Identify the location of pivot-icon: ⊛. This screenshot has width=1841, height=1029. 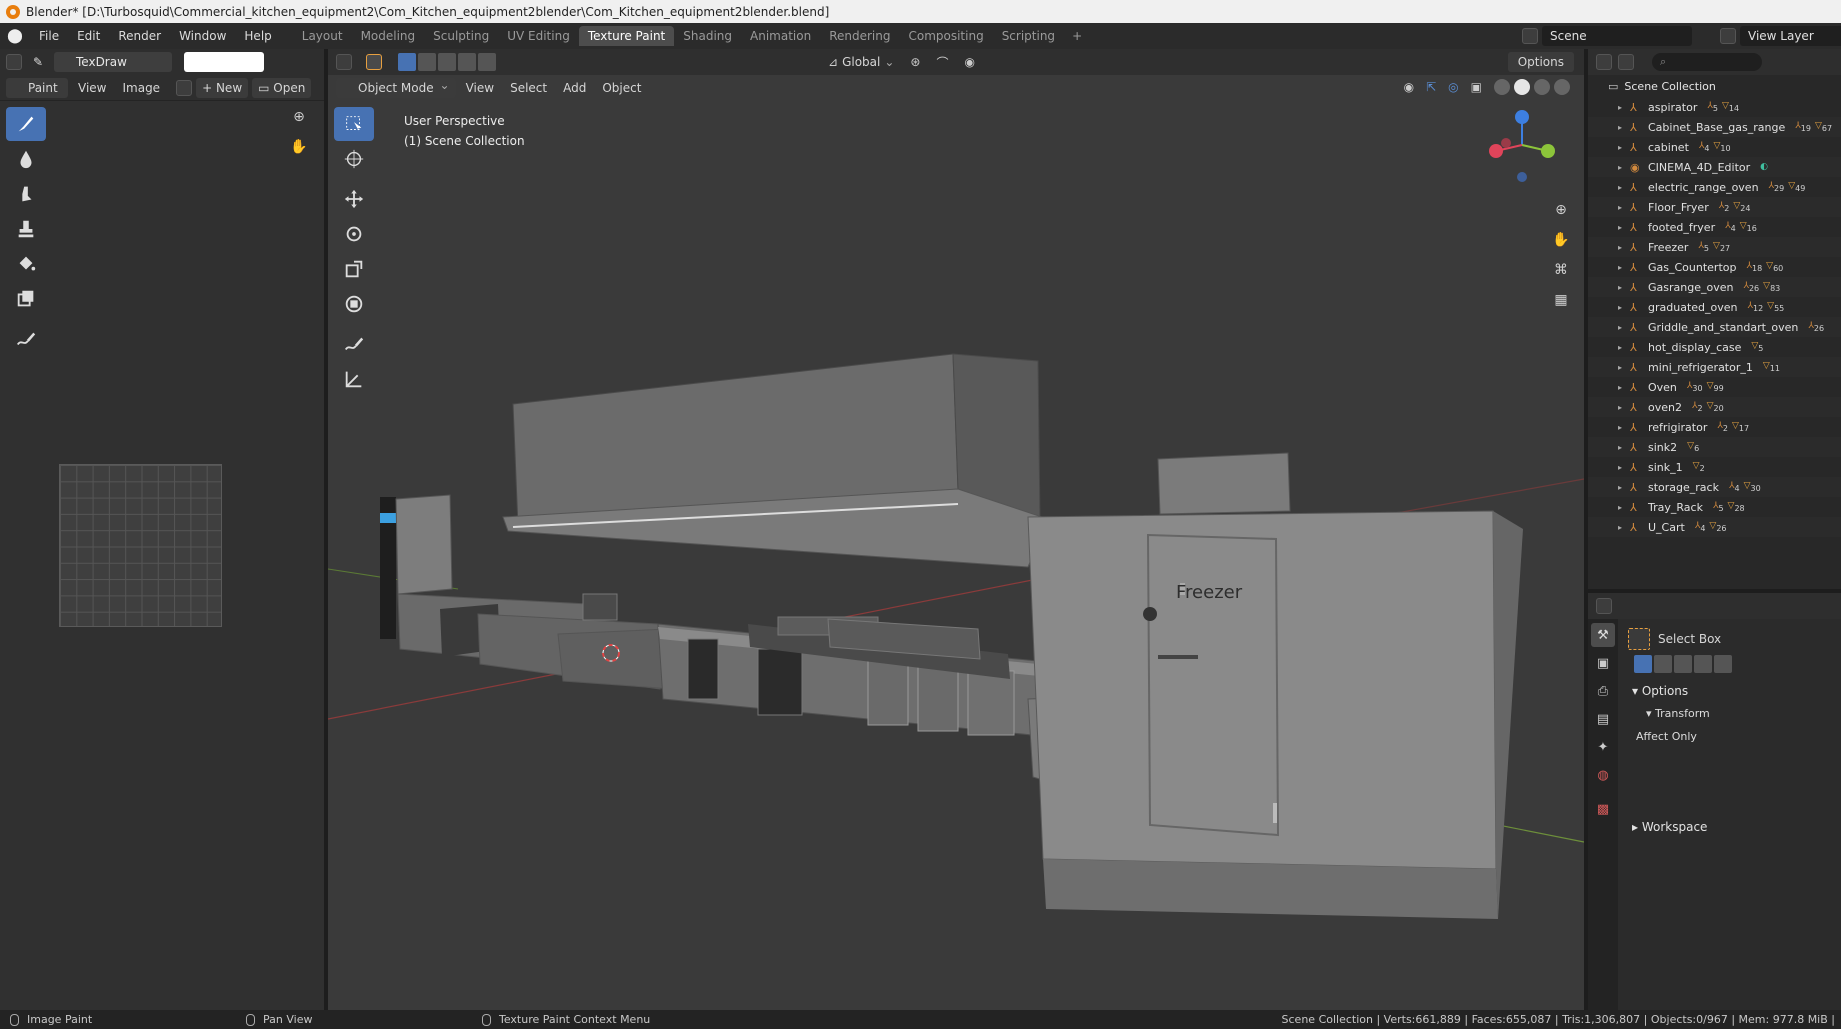
(915, 62).